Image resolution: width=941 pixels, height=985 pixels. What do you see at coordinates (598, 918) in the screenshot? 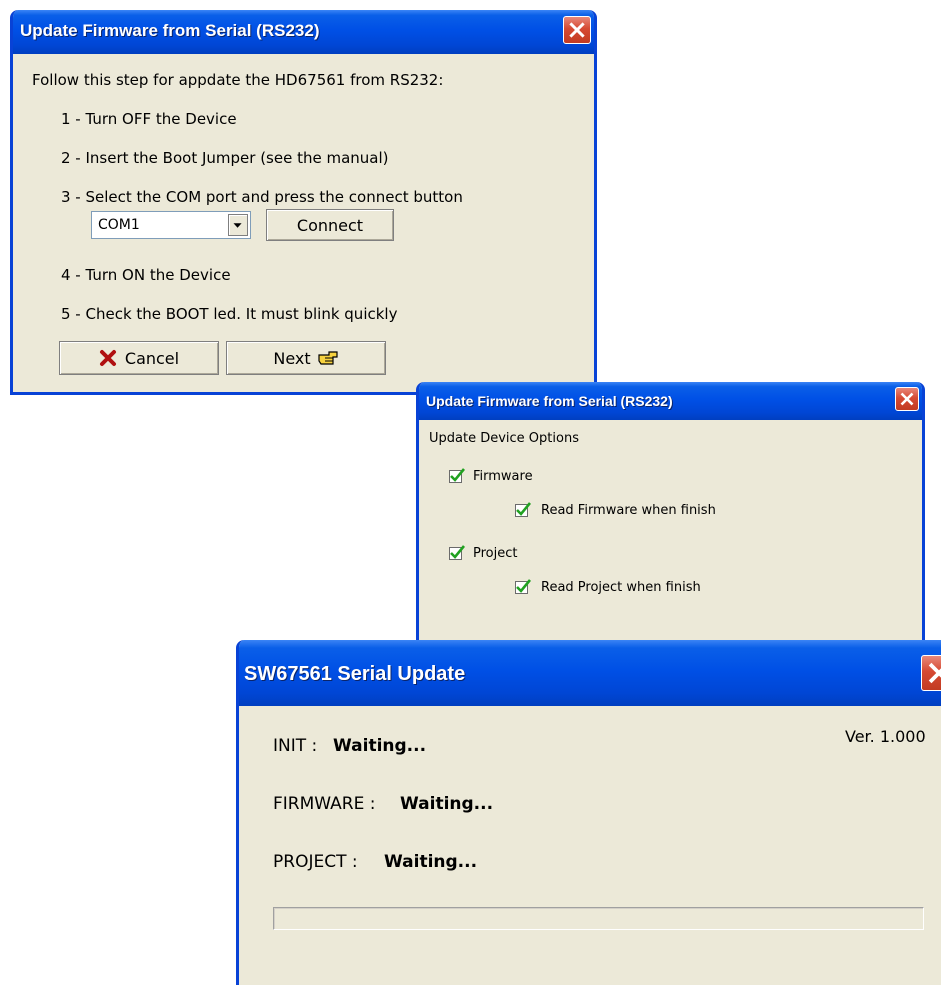
I see `progress-bar` at bounding box center [598, 918].